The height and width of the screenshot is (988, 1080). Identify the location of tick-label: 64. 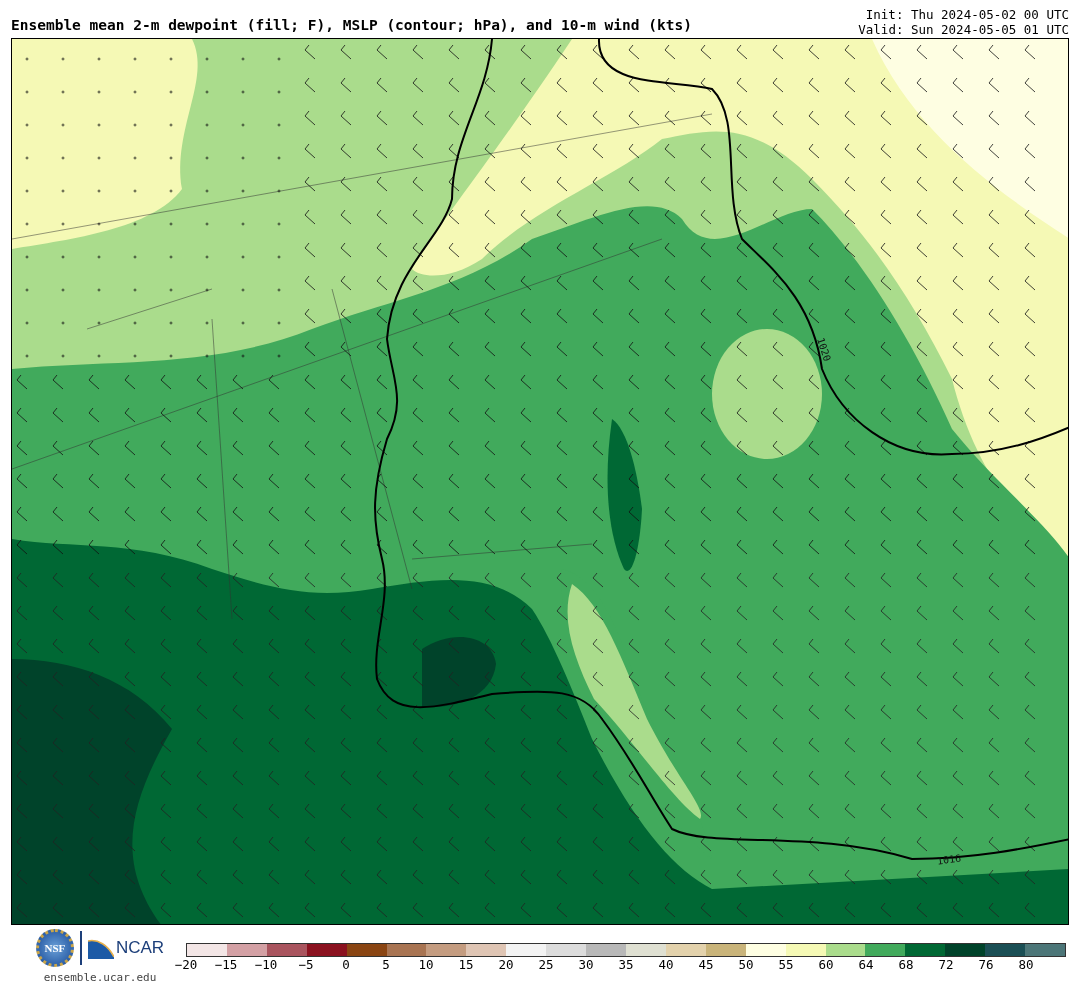
(866, 964).